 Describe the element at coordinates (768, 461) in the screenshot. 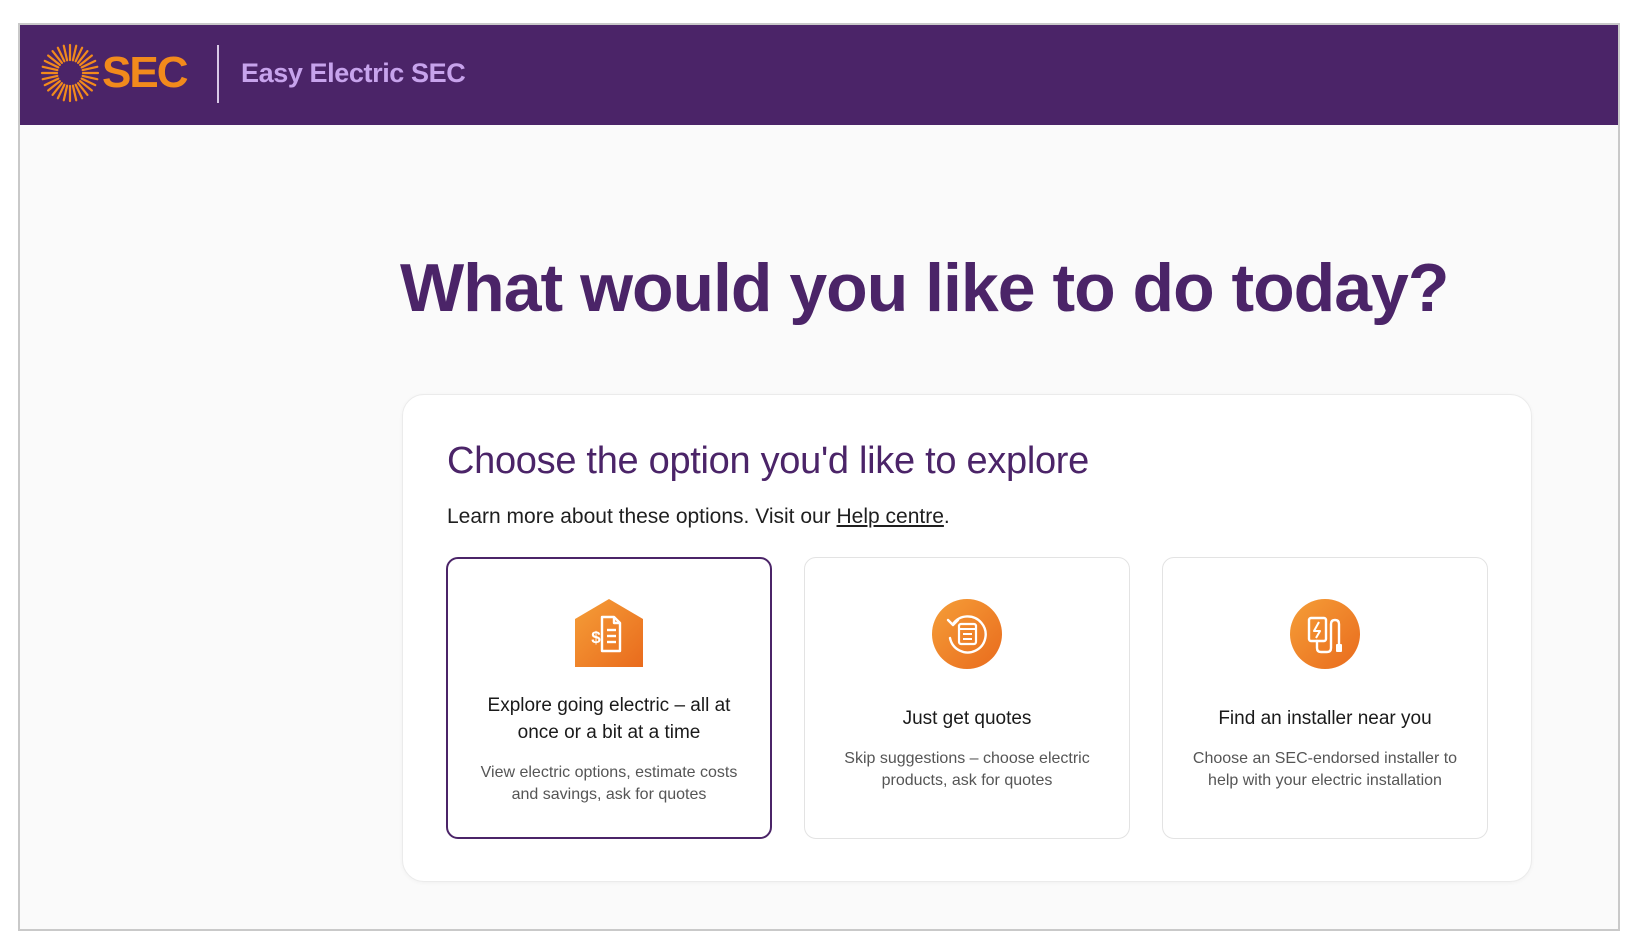

I see `panel-title: Choose the option you'd like to explore` at that location.